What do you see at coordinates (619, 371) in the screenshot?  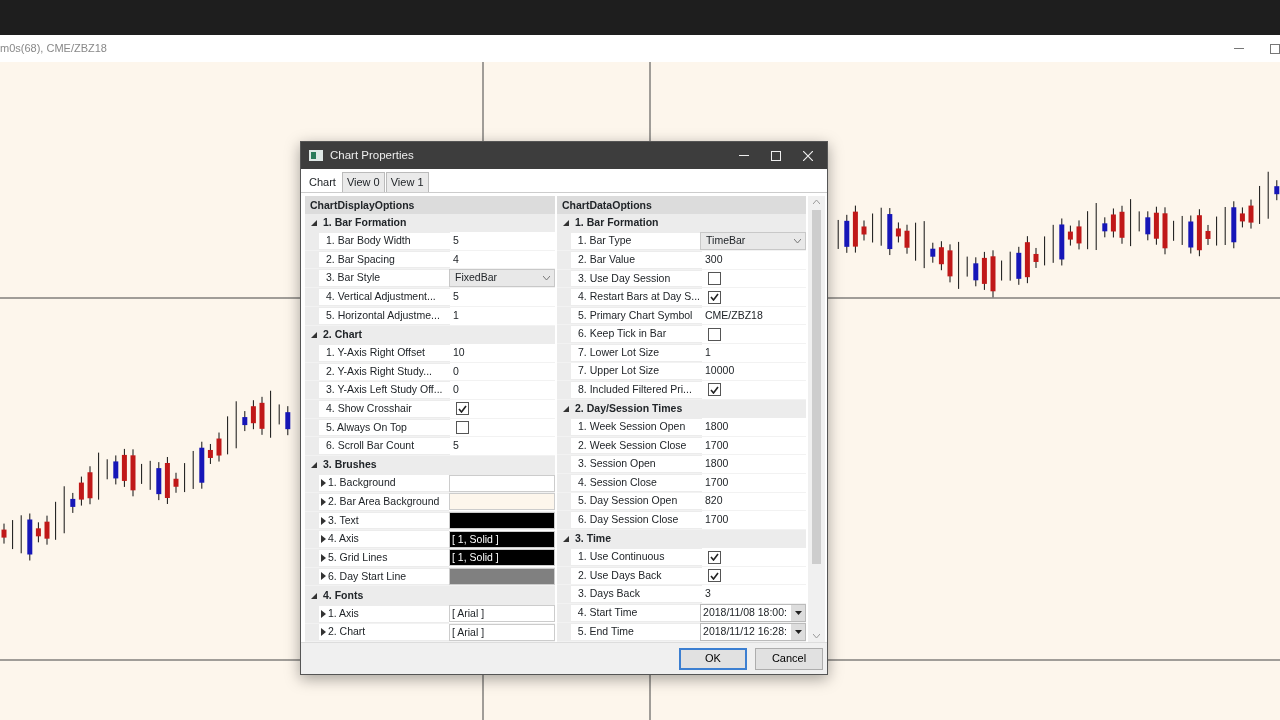 I see `property-label: 7. Upper Lot Size` at bounding box center [619, 371].